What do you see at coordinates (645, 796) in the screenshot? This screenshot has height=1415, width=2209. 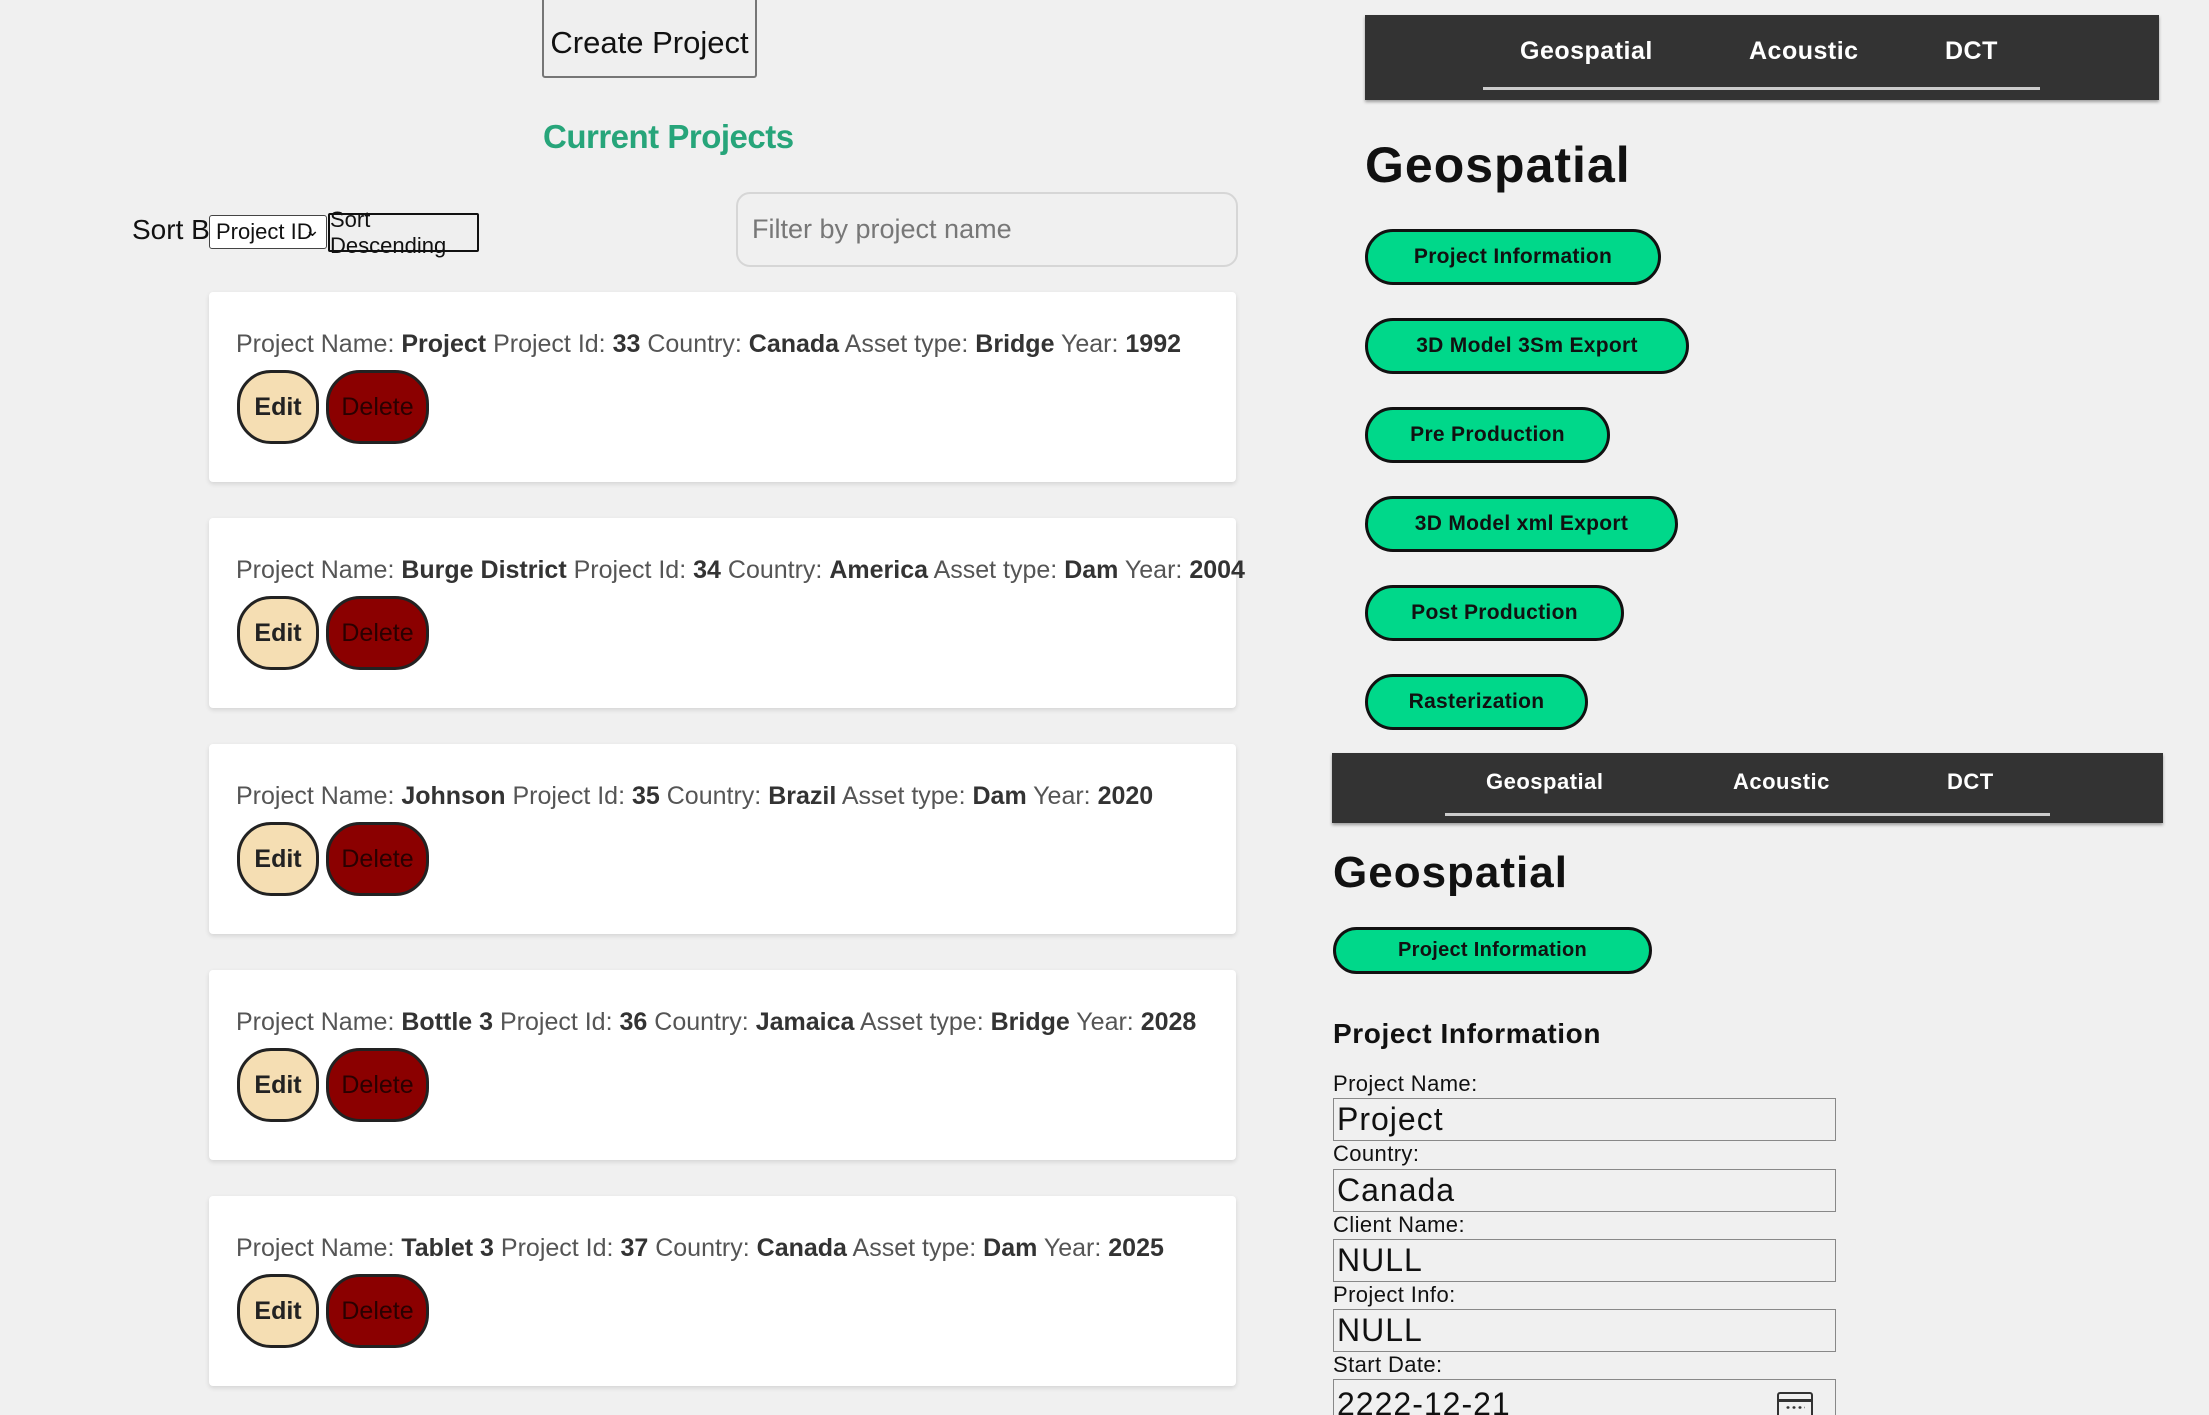 I see `project-id: 35` at bounding box center [645, 796].